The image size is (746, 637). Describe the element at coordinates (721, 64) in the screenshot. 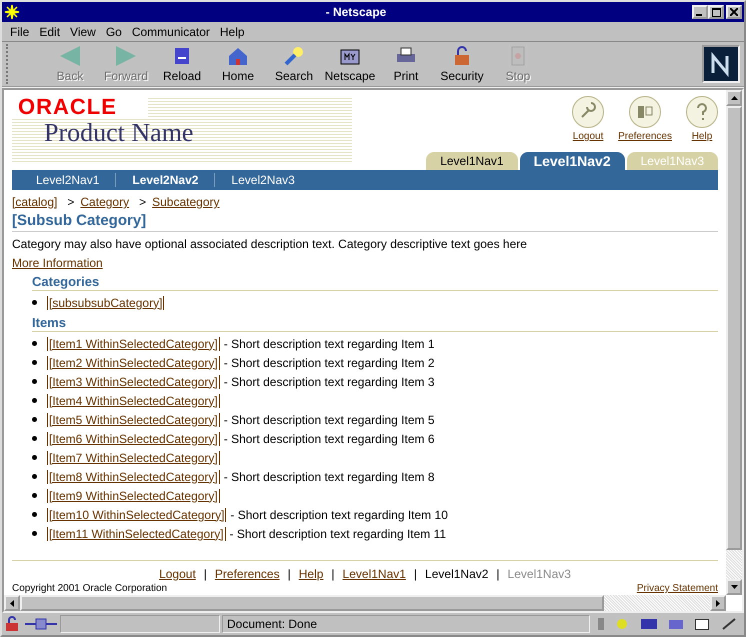

I see `browser-logo` at that location.